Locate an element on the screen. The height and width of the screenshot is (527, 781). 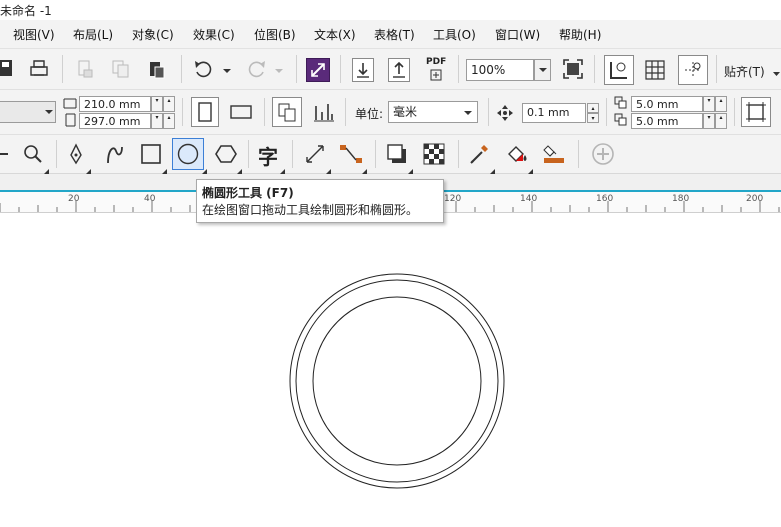
menu-text: 文本(X) is located at coordinates (335, 34).